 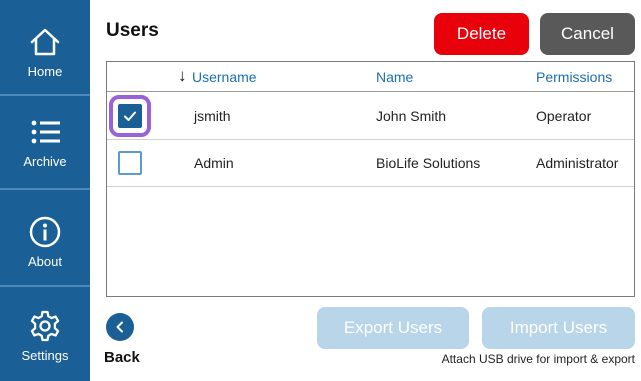 What do you see at coordinates (577, 163) in the screenshot?
I see `cell-permissions: Administrator` at bounding box center [577, 163].